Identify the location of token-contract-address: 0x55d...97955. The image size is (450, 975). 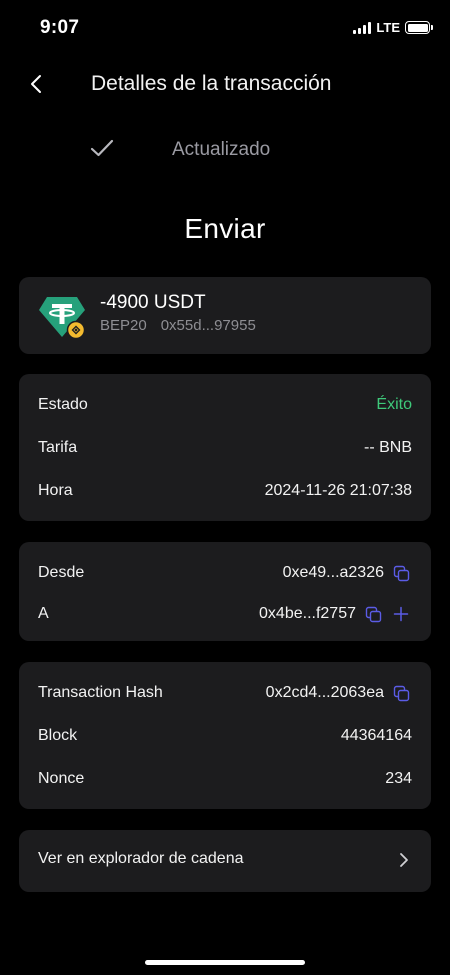
(208, 325).